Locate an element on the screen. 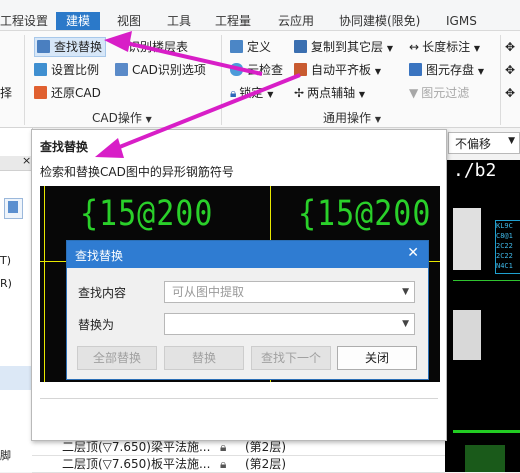  offset-select: 不偏移 ▼ is located at coordinates (484, 143).